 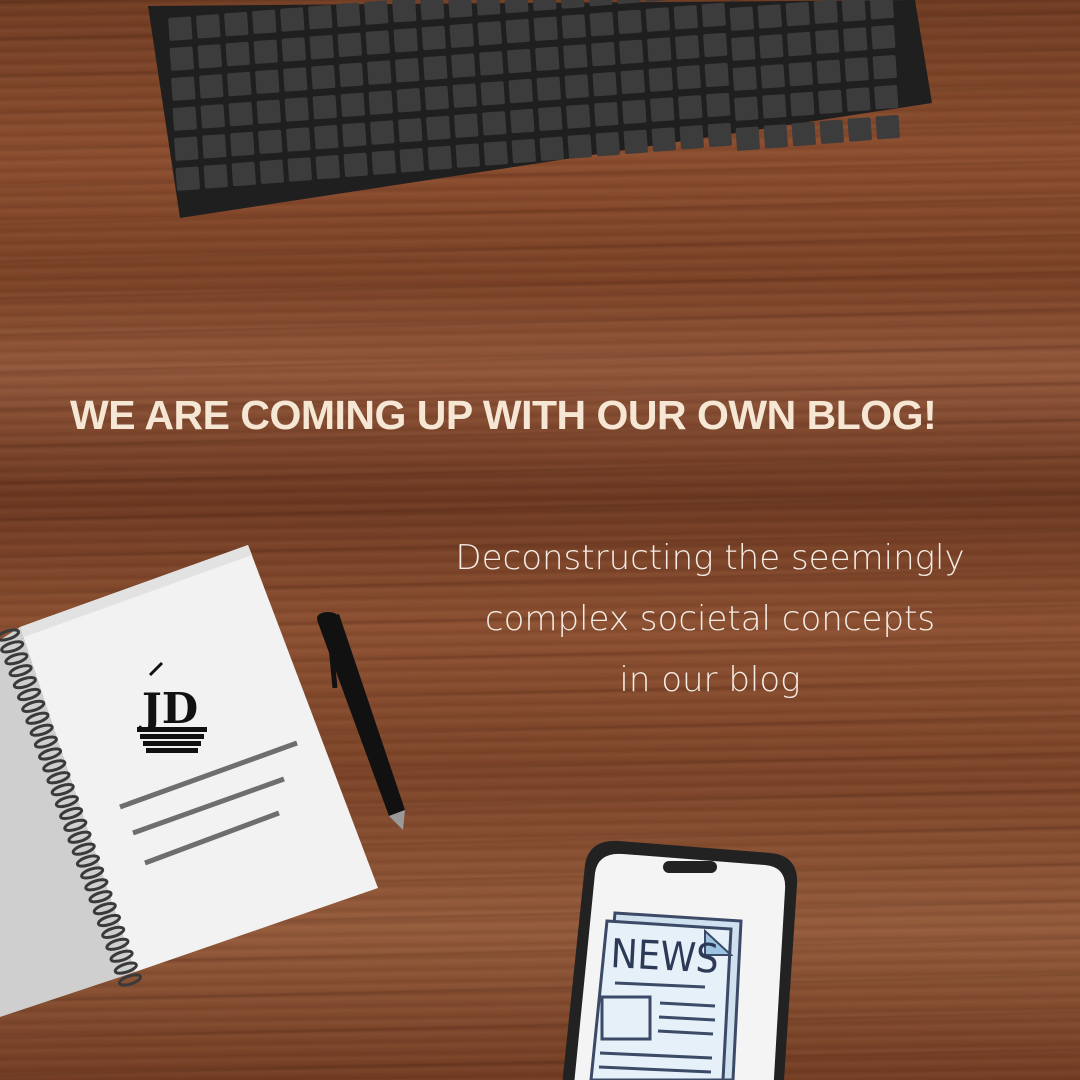 I want to click on subtitle-line: complex societal concepts, so click(x=710, y=619).